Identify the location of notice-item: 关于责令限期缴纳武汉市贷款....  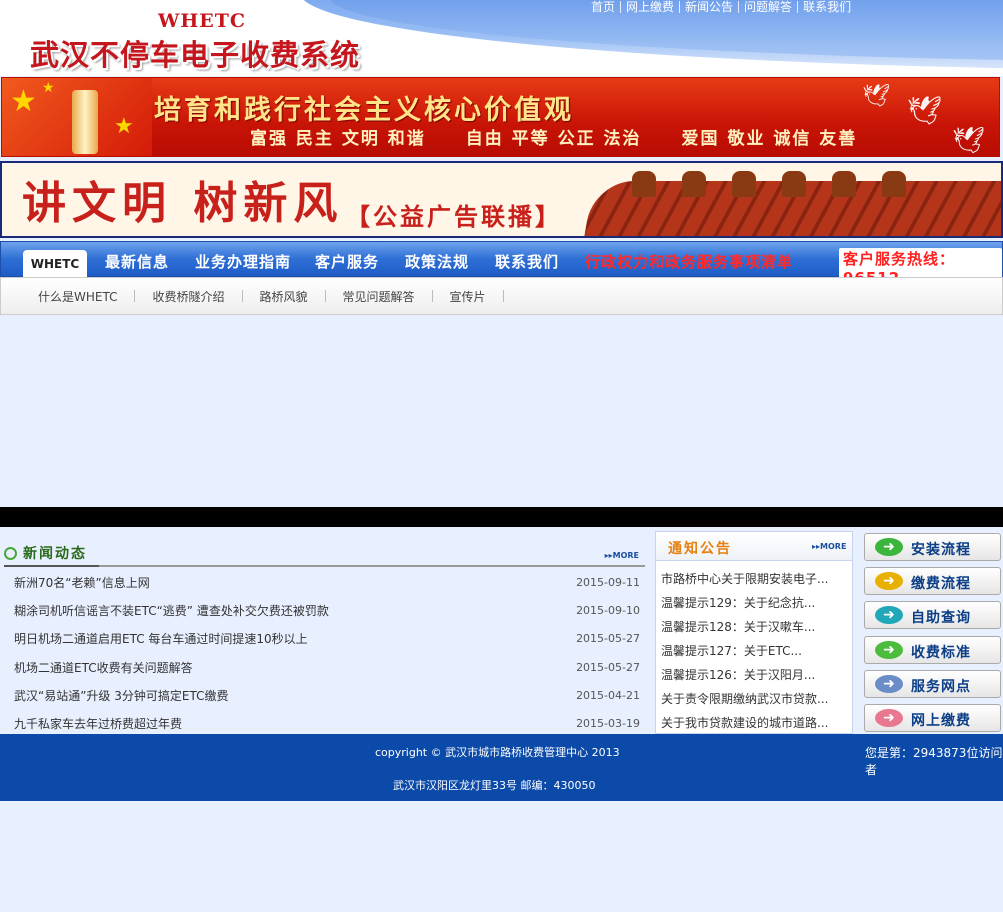
(755, 698).